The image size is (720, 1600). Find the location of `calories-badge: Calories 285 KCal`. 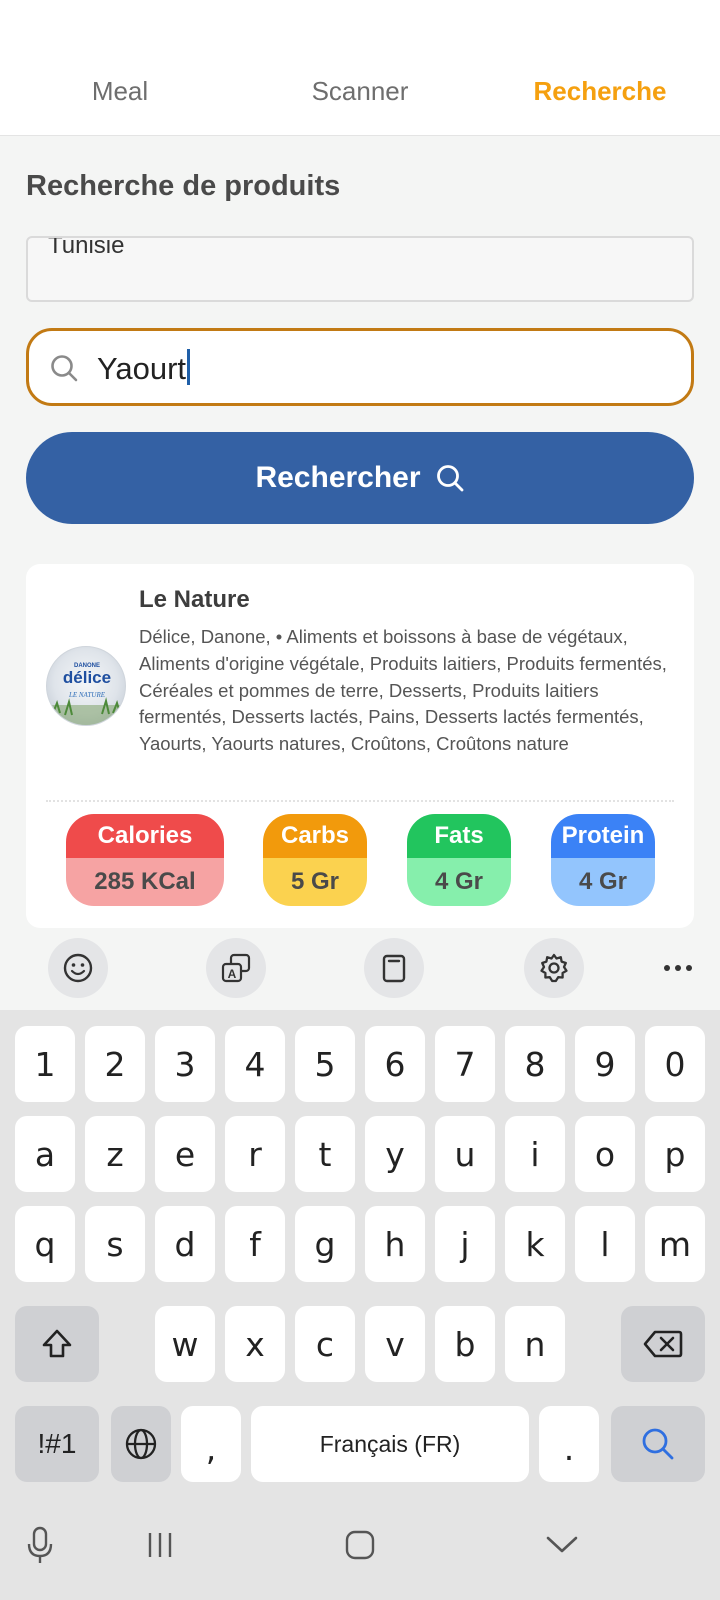

calories-badge: Calories 285 KCal is located at coordinates (145, 860).